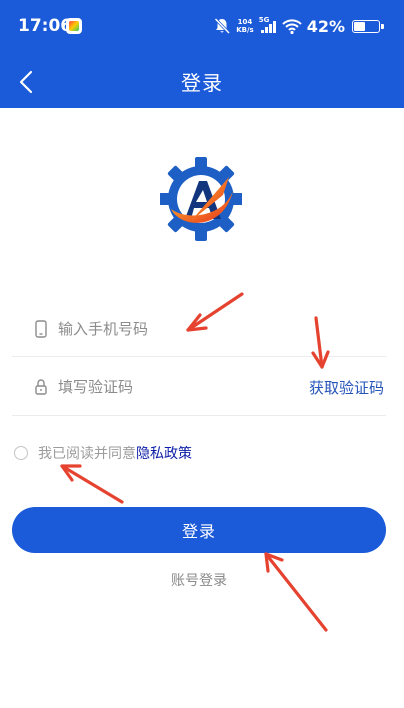 The image size is (404, 708). Describe the element at coordinates (201, 199) in the screenshot. I see `gear-a-logo` at that location.